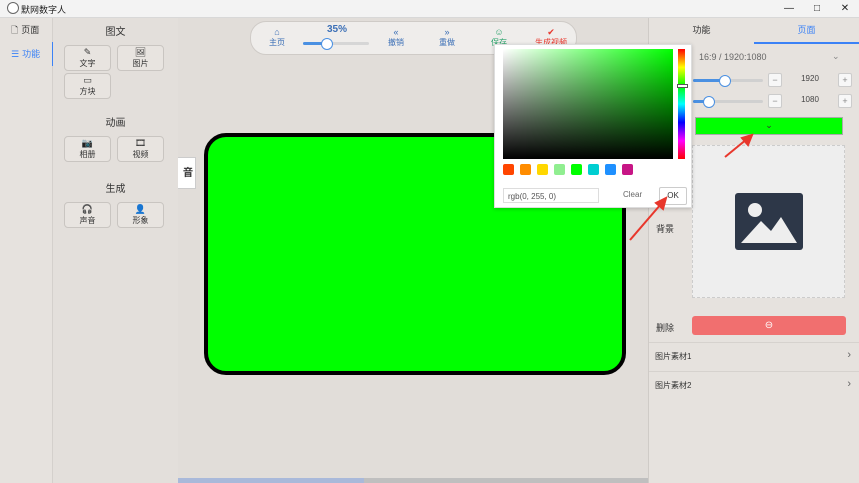 The height and width of the screenshot is (483, 859). What do you see at coordinates (140, 215) in the screenshot?
I see `avatar-tool-button: 👤 形象` at bounding box center [140, 215].